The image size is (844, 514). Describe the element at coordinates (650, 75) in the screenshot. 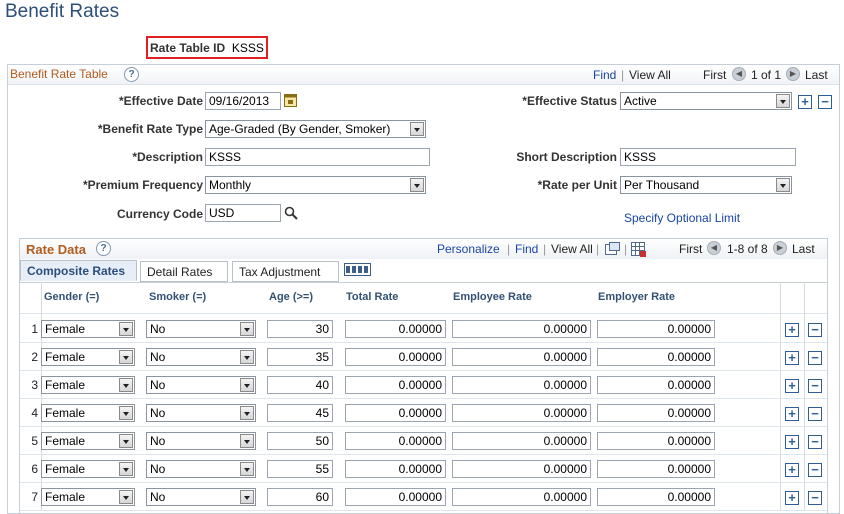

I see `view-all-link: View All` at that location.